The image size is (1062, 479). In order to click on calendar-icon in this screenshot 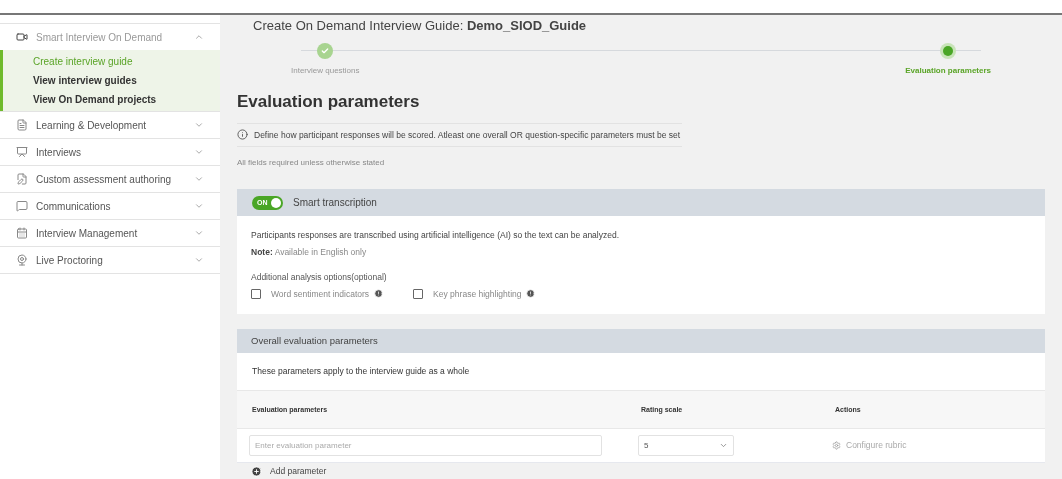, I will do `click(22, 233)`.